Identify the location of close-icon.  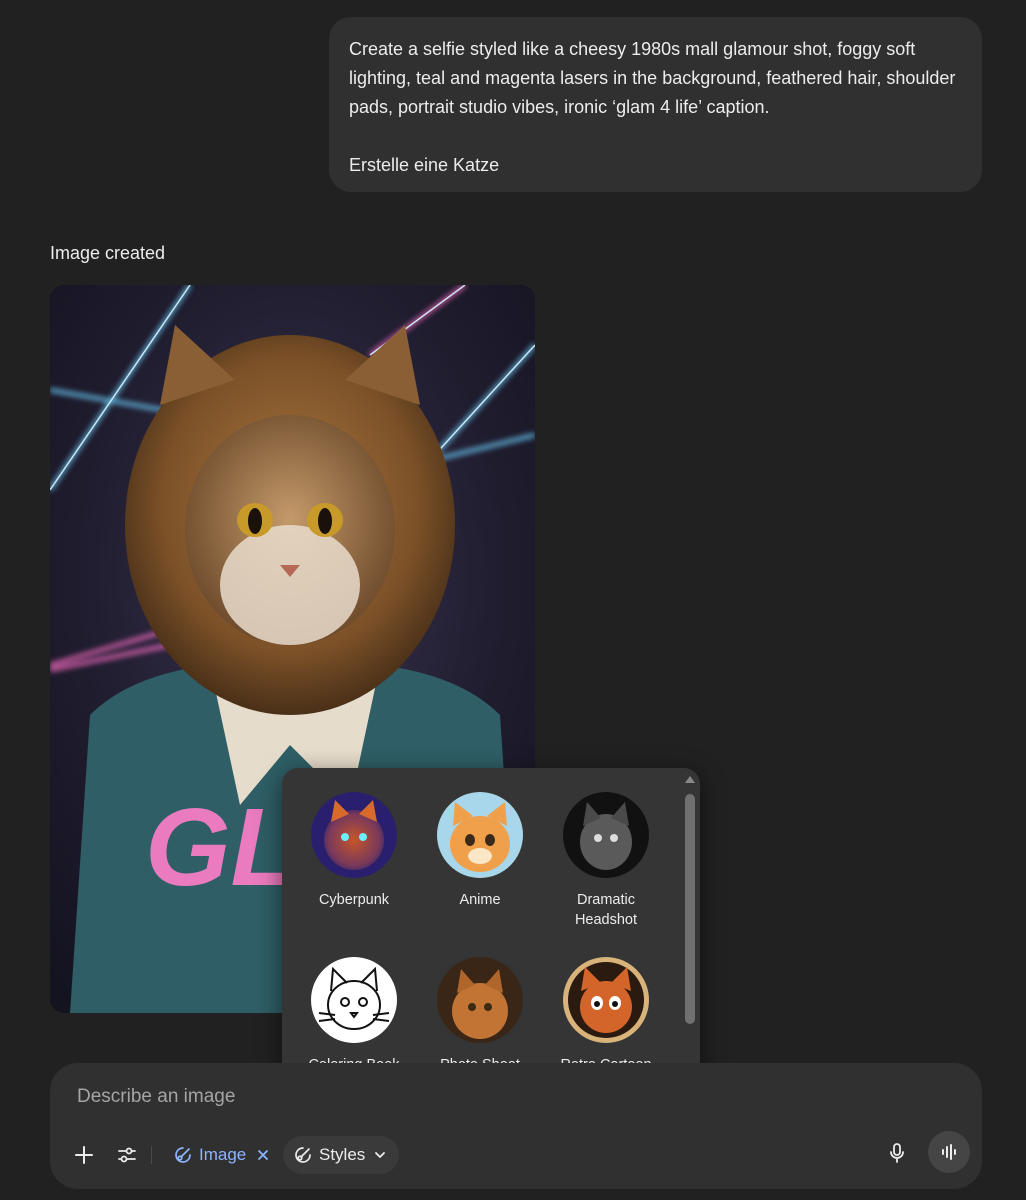
(263, 1155).